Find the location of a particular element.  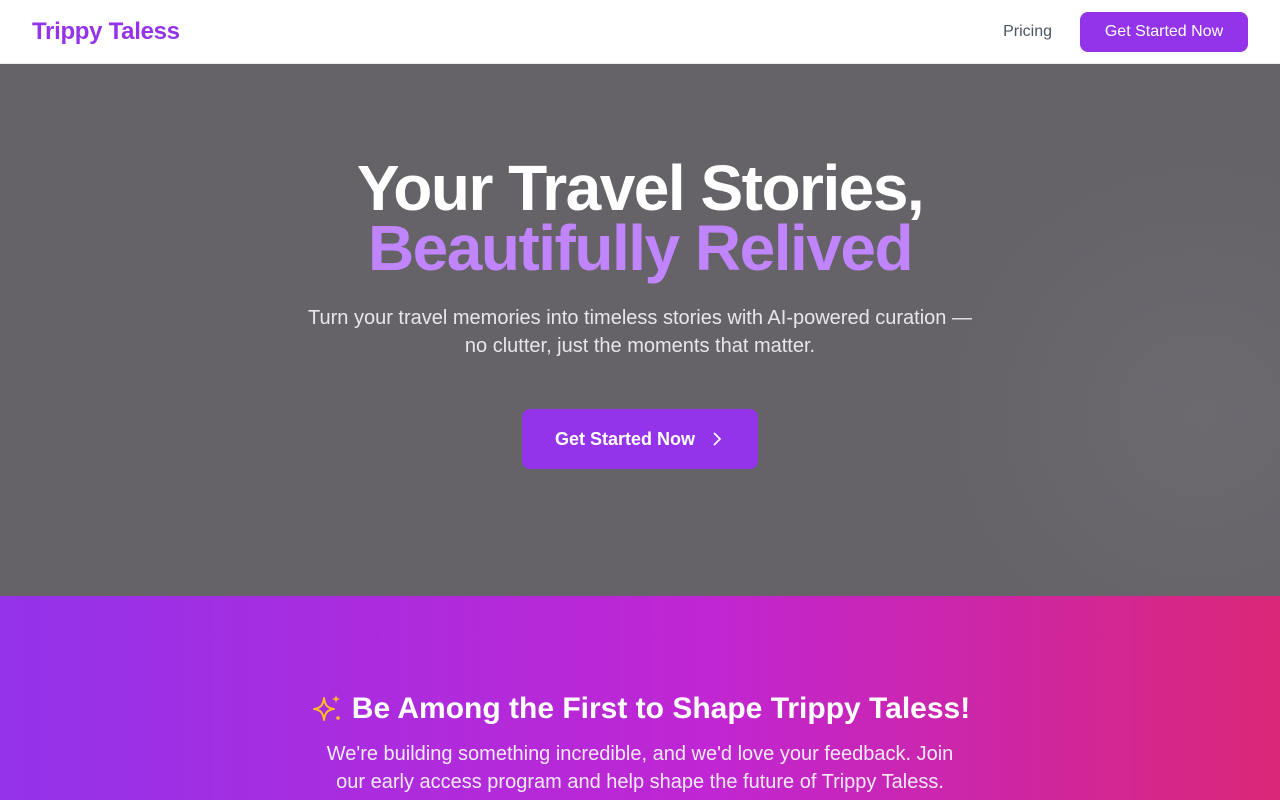

hero-title-accent: Beautifully Relived is located at coordinates (640, 248).